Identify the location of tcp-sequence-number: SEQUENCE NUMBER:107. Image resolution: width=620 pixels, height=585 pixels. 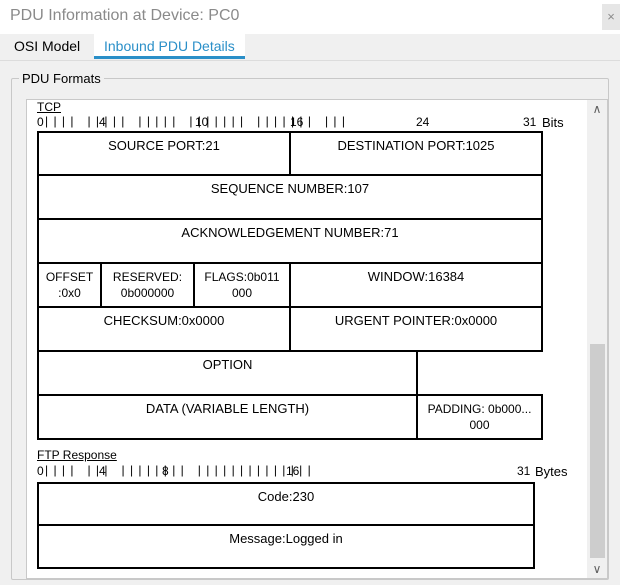
(290, 197).